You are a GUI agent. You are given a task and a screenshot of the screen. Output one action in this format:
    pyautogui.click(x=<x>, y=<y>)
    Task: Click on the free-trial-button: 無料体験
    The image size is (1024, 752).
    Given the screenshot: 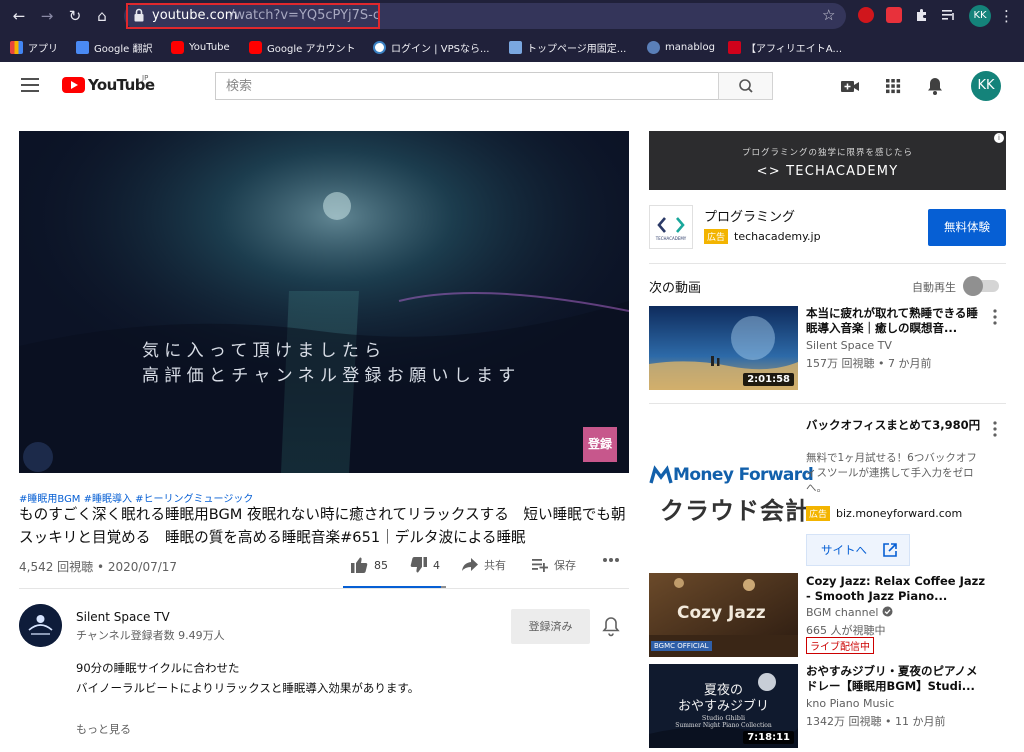 What is the action you would take?
    pyautogui.click(x=967, y=227)
    